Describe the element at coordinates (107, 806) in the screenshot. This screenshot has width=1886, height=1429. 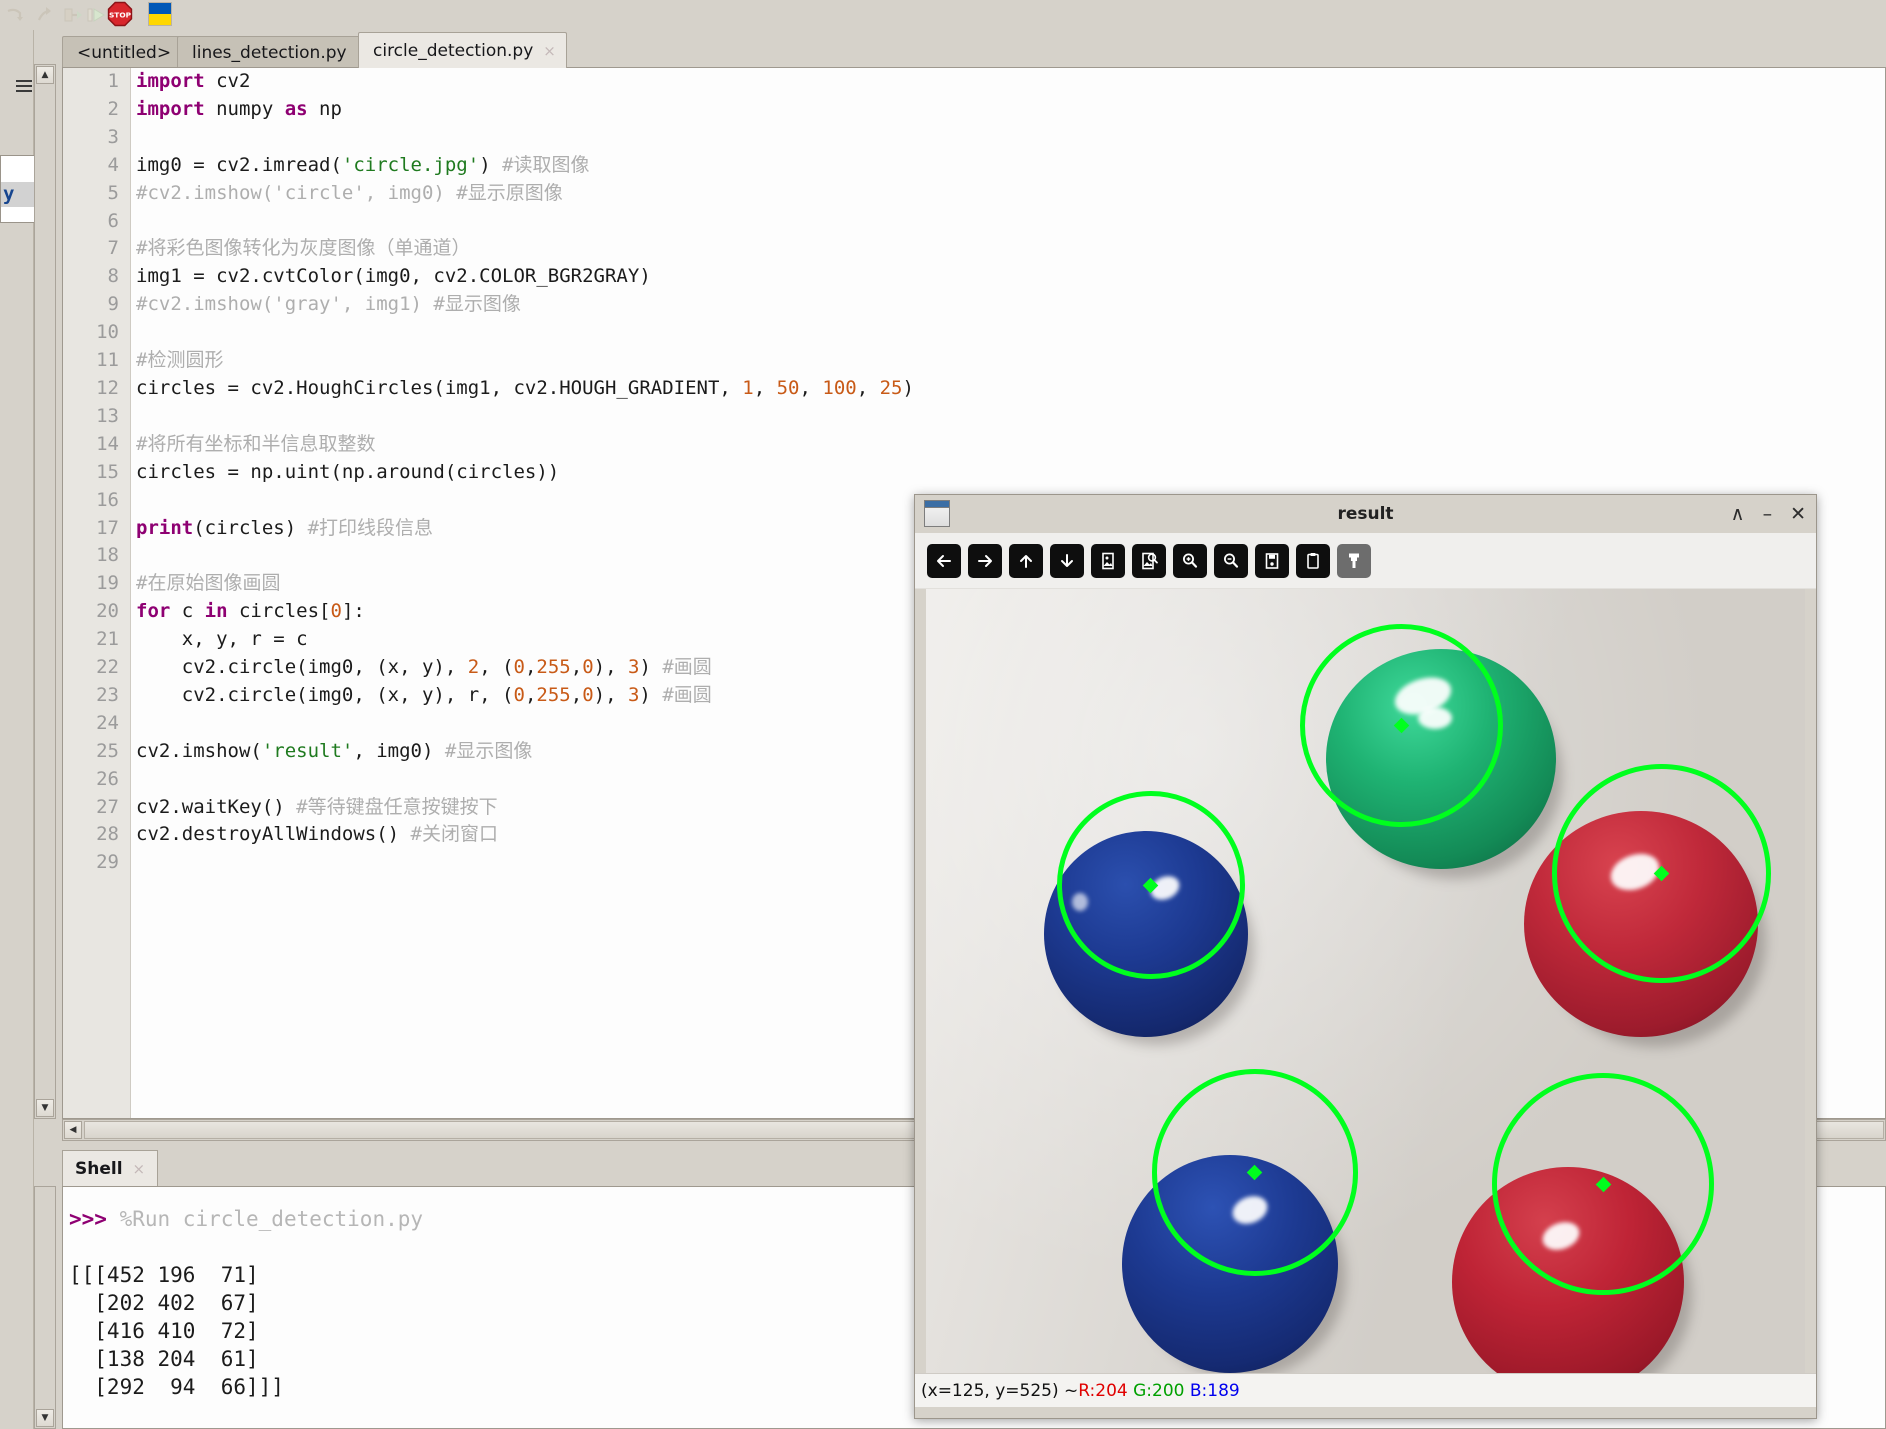
I see `line-number: 27` at that location.